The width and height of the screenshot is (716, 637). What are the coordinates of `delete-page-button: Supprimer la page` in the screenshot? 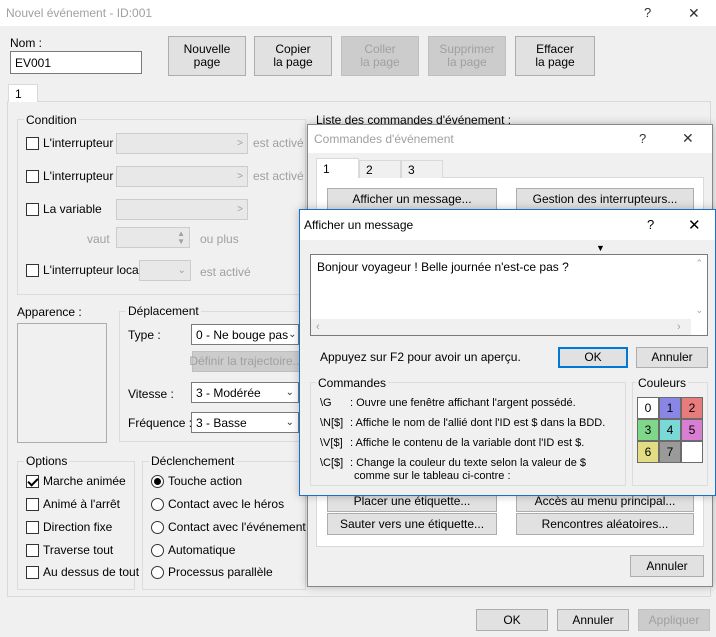 It's located at (467, 56).